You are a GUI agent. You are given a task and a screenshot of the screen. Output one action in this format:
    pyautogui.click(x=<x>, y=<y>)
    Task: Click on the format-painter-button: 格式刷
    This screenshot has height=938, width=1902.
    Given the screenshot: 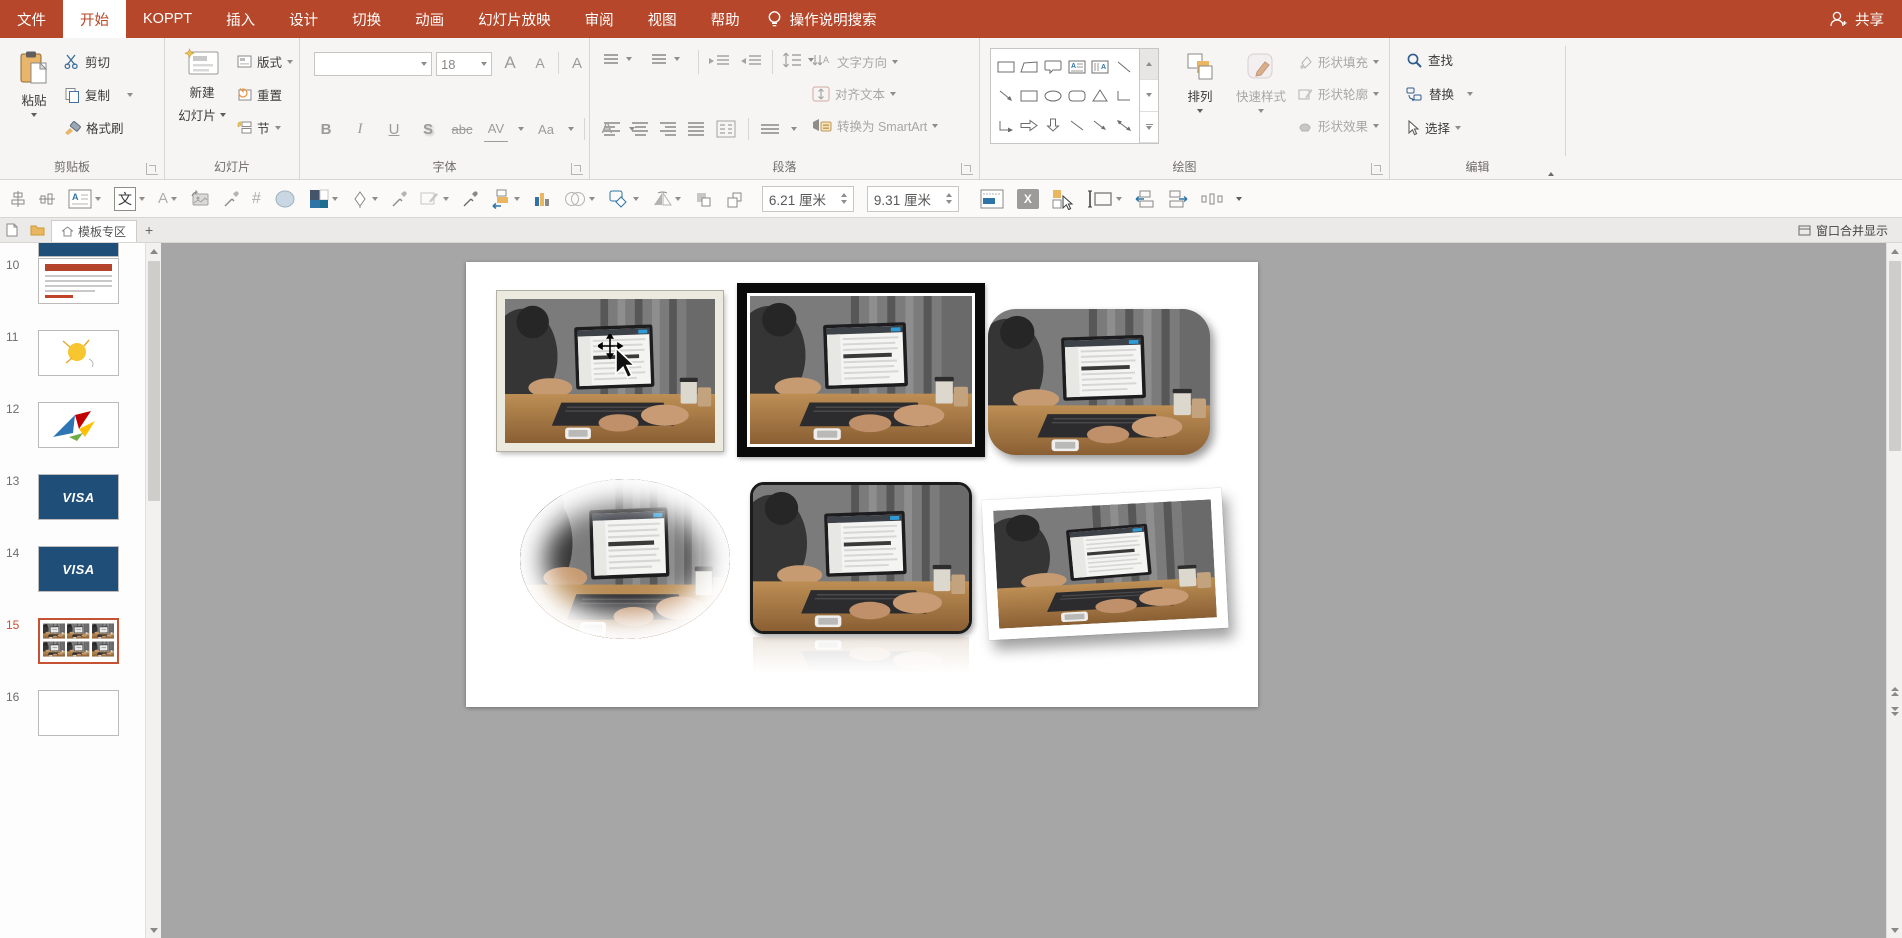 What is the action you would take?
    pyautogui.click(x=94, y=127)
    